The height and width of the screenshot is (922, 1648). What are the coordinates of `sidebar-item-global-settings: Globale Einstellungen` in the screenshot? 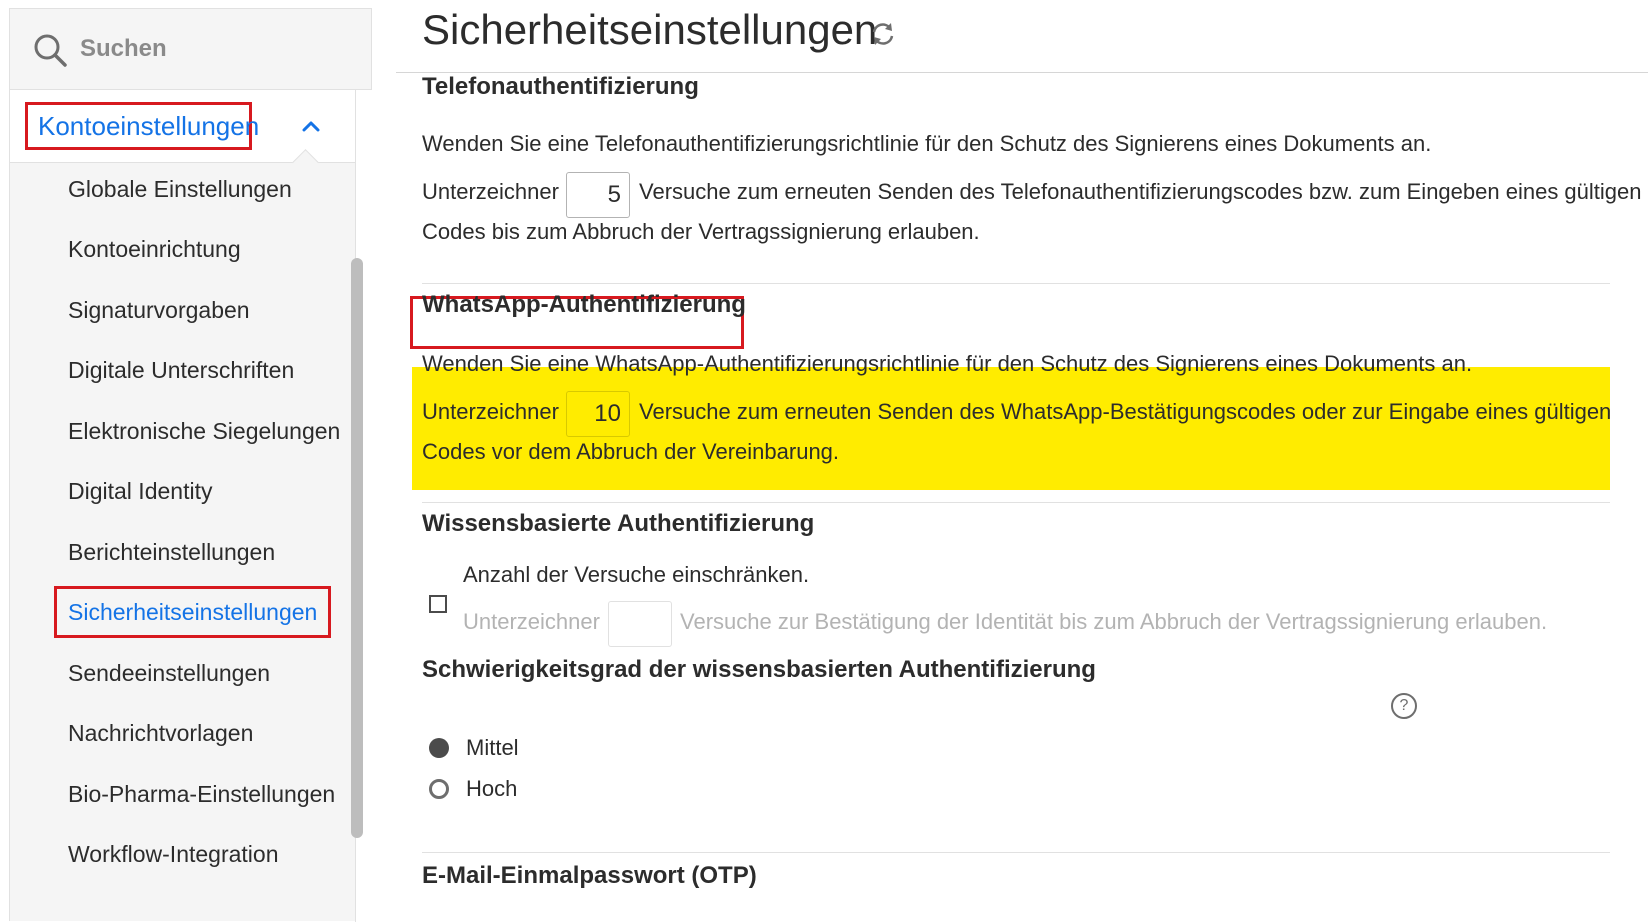 It's located at (180, 189).